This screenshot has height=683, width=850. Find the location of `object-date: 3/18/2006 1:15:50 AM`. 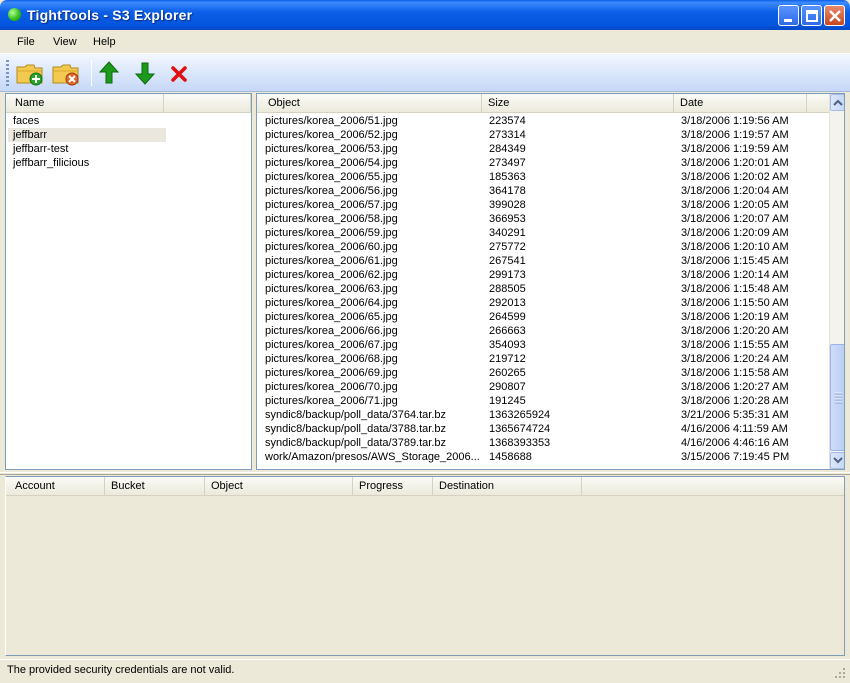

object-date: 3/18/2006 1:15:50 AM is located at coordinates (735, 303).